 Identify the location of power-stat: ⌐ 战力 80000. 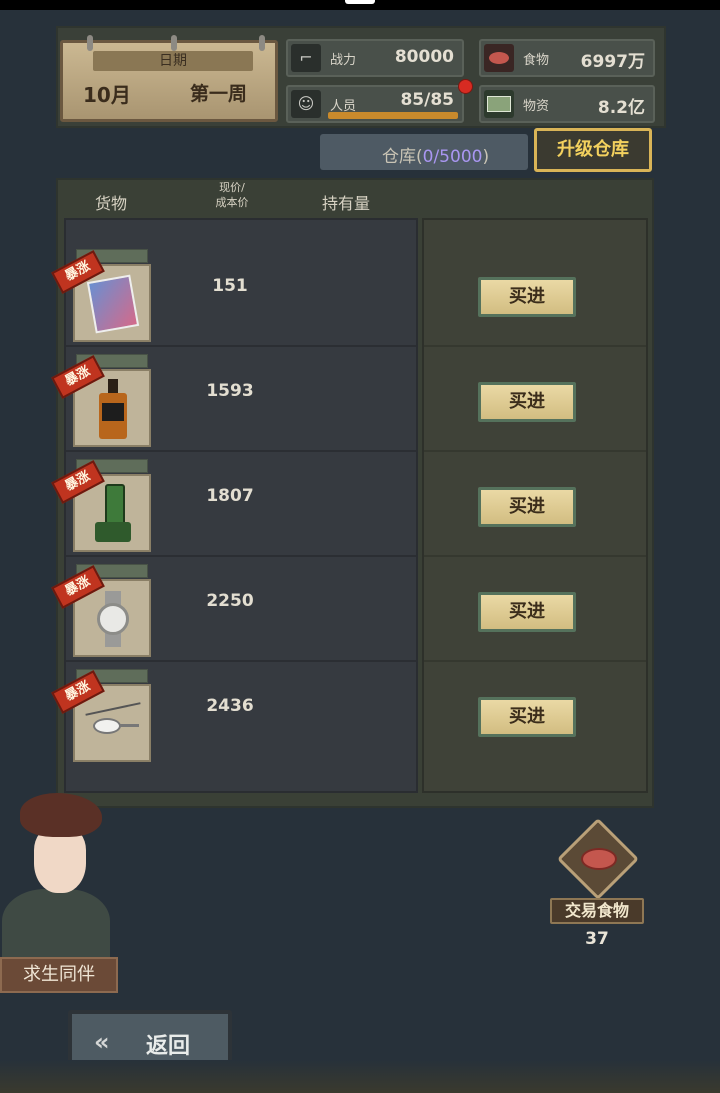
(375, 58).